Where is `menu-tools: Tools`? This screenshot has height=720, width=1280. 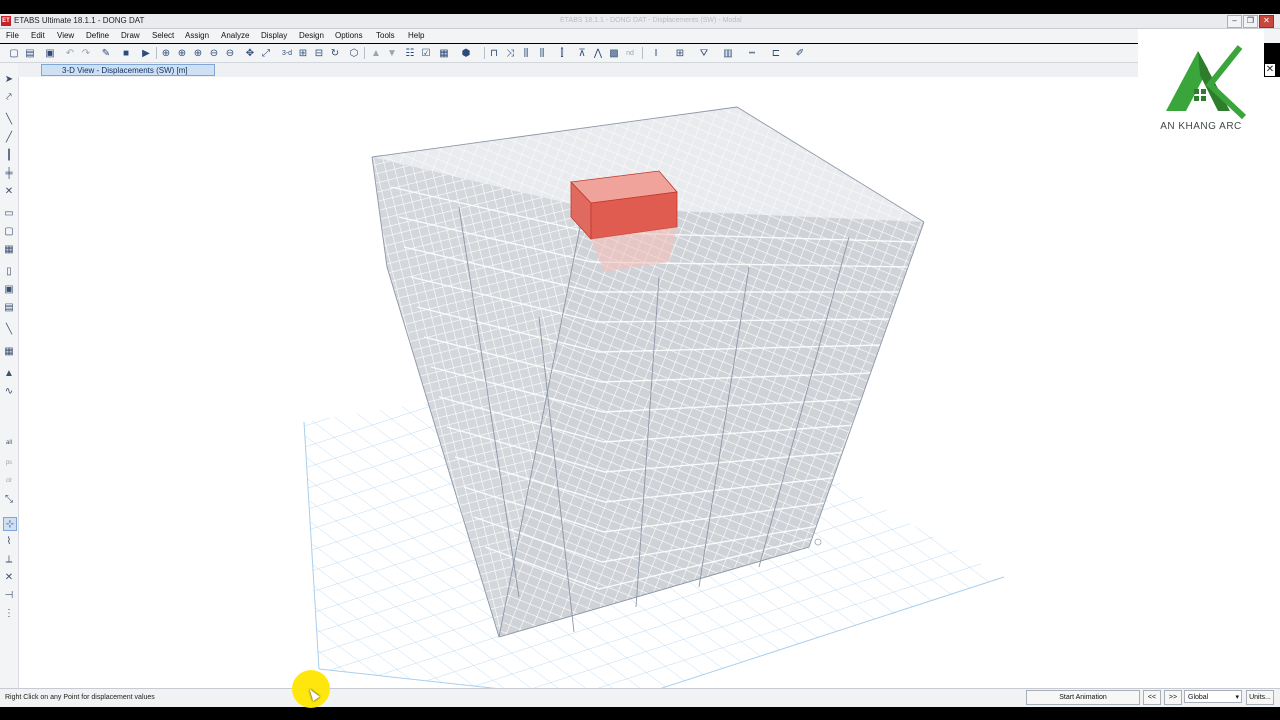
menu-tools: Tools is located at coordinates (385, 35).